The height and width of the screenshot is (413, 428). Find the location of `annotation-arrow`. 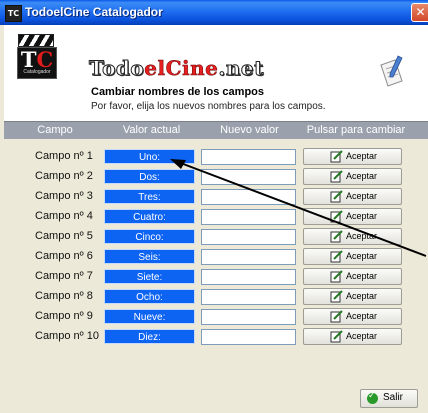

annotation-arrow is located at coordinates (298, 208).